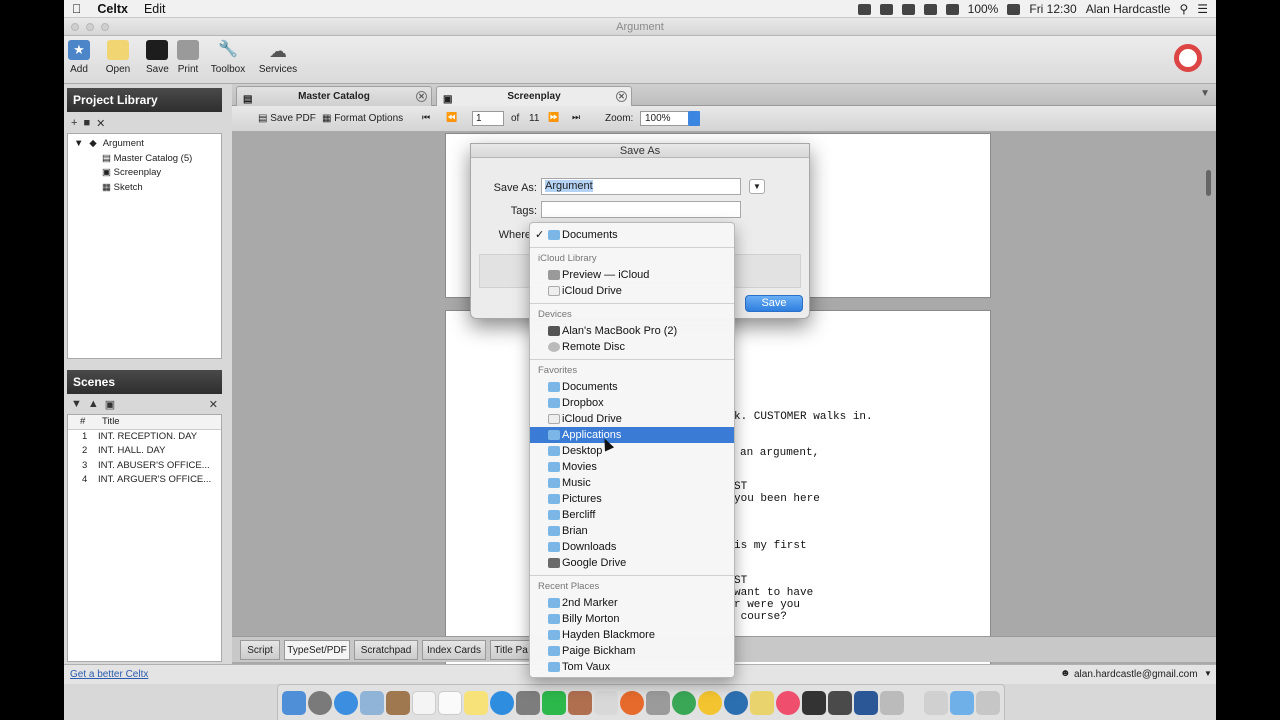 Image resolution: width=1280 pixels, height=720 pixels. I want to click on tab-master-catalog: ▤ Master Catalog ✕, so click(334, 96).